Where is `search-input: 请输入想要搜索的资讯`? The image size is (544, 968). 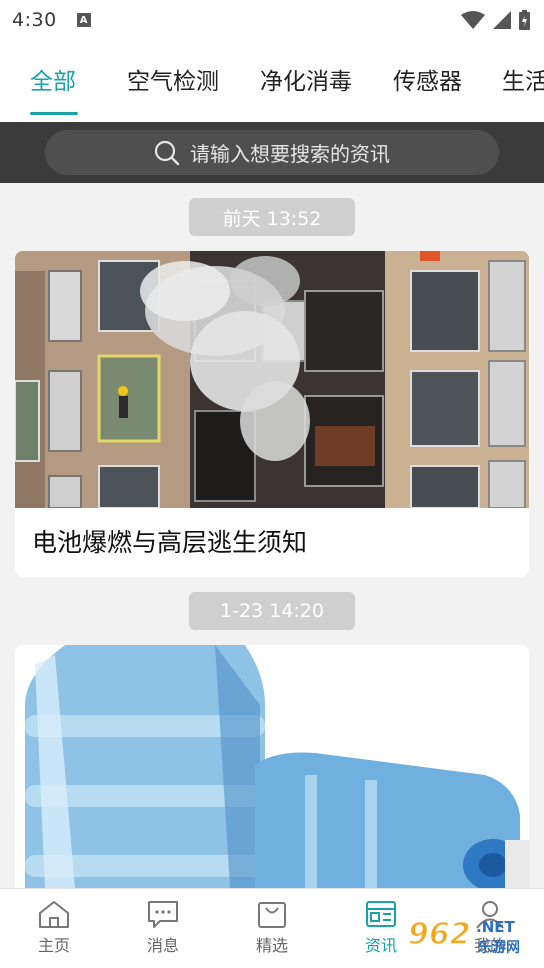 search-input: 请输入想要搜索的资讯 is located at coordinates (272, 152).